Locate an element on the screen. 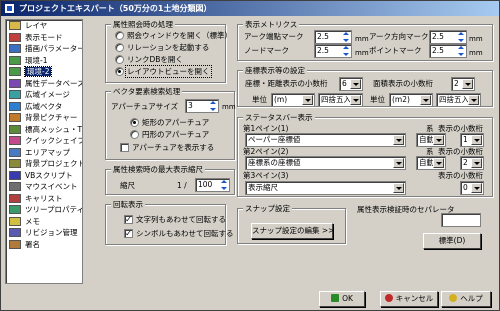 This screenshot has height=311, width=500. ok-button: OK is located at coordinates (342, 299).